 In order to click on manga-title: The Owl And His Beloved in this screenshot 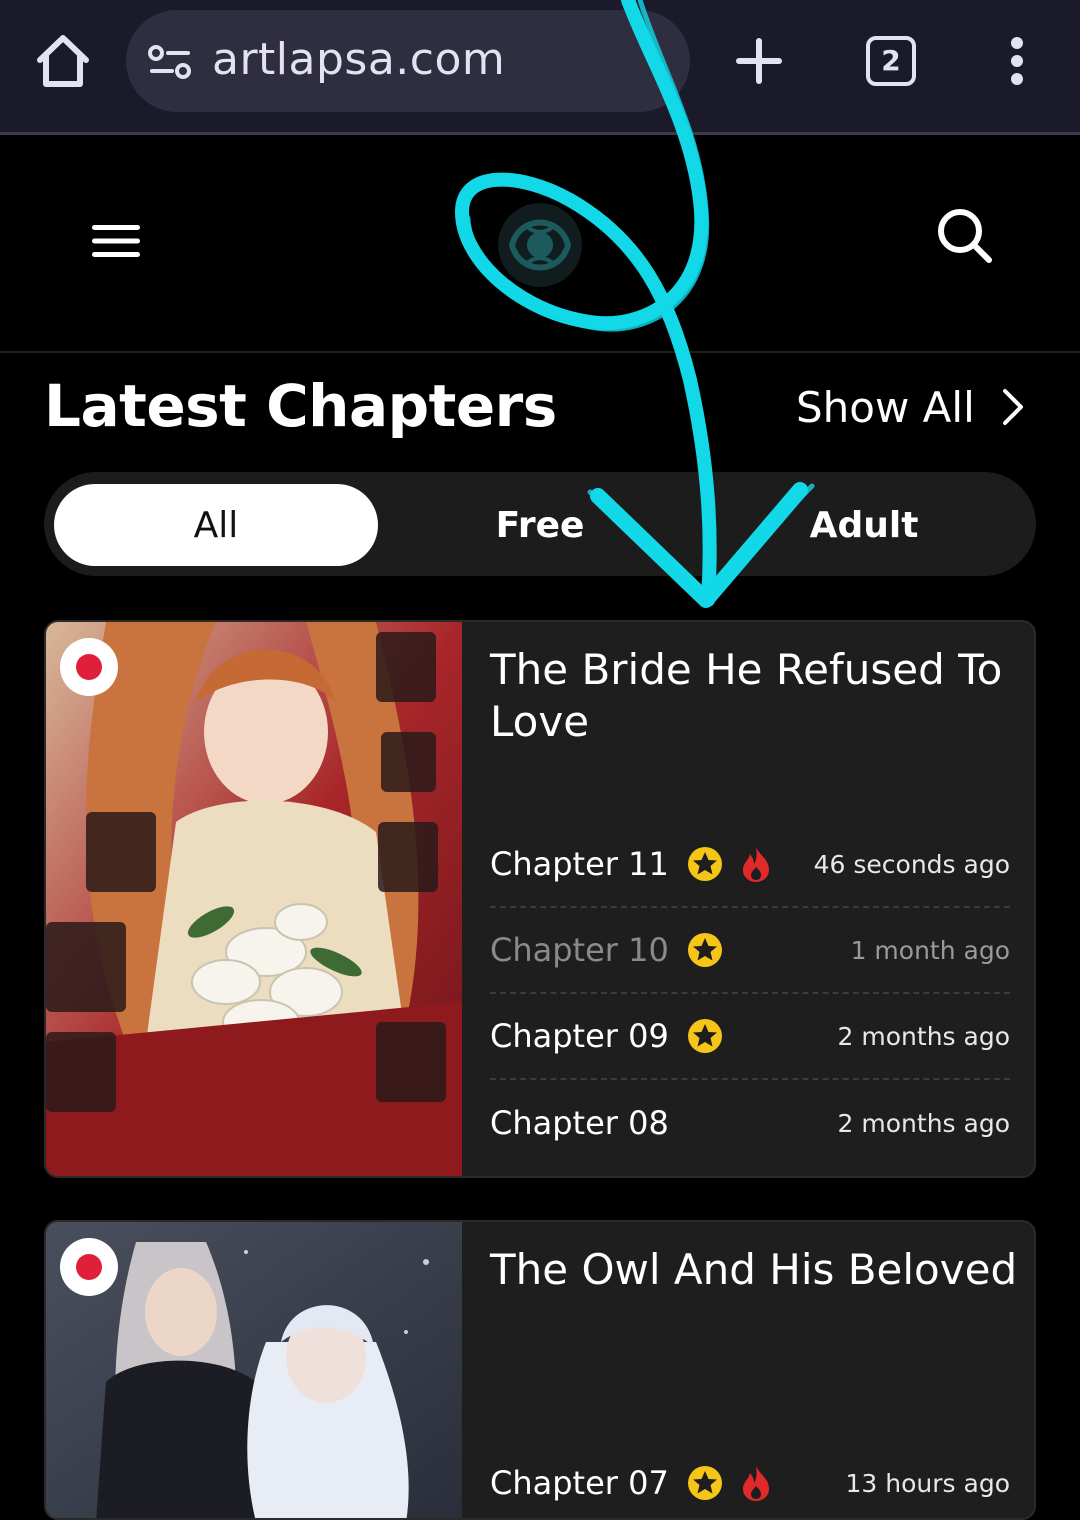, I will do `click(755, 1270)`.